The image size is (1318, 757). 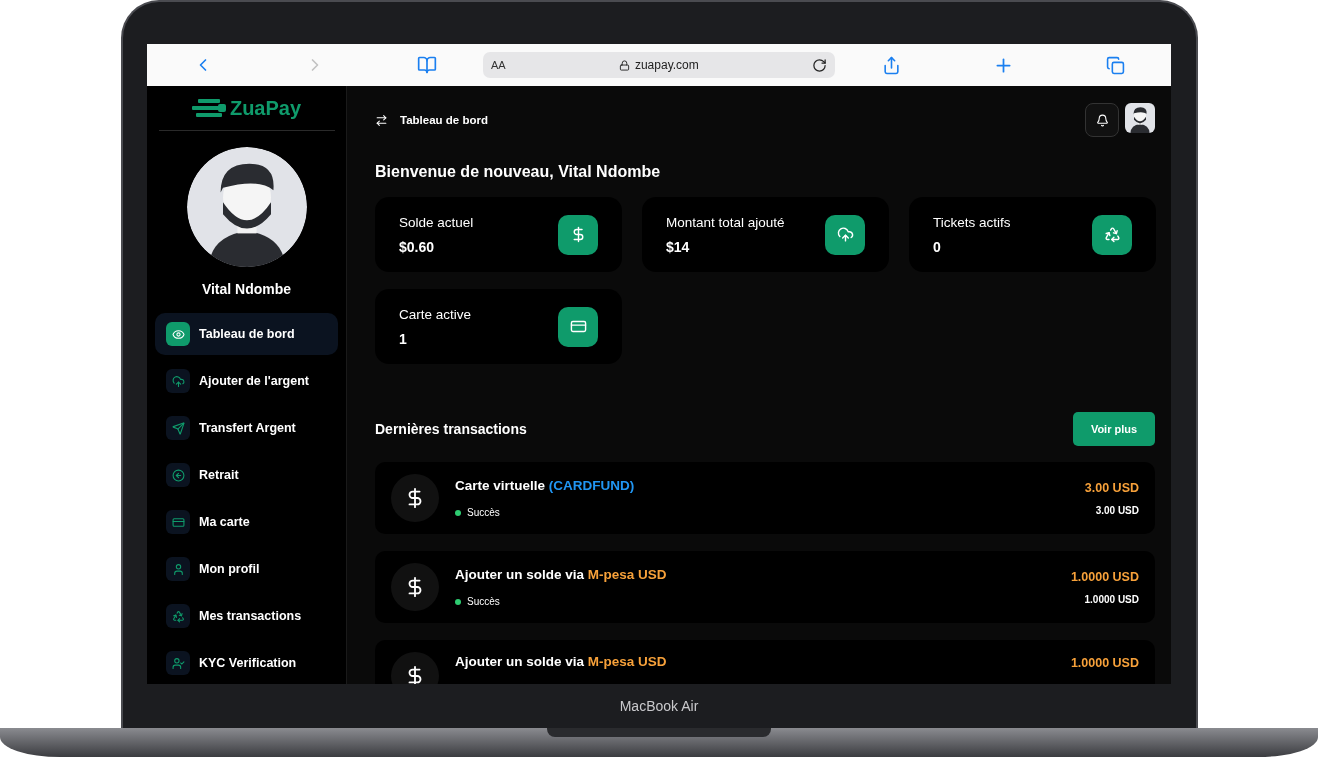 What do you see at coordinates (435, 314) in the screenshot?
I see `stat-label: Carte active` at bounding box center [435, 314].